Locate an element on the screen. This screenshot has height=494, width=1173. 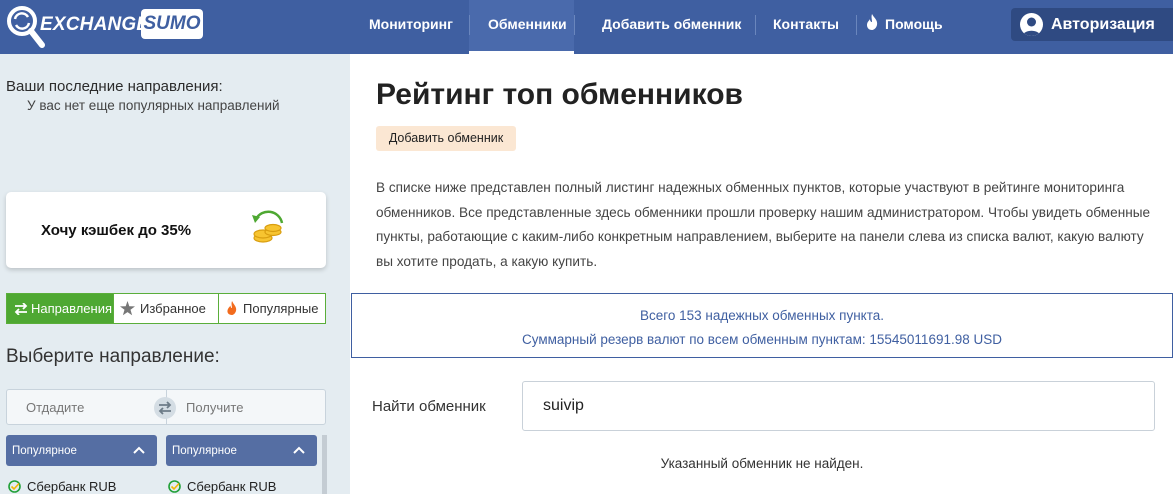
tab-favorites: Избранное is located at coordinates (166, 308).